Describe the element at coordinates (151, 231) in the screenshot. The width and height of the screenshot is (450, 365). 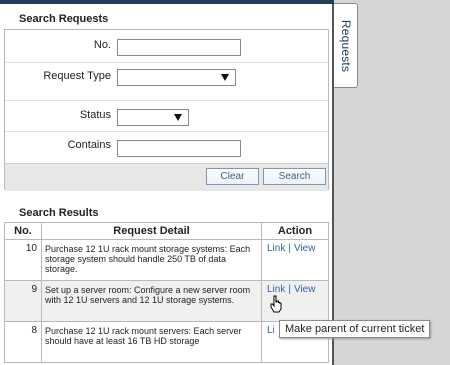
I see `column-header-detail: Request Detail` at that location.